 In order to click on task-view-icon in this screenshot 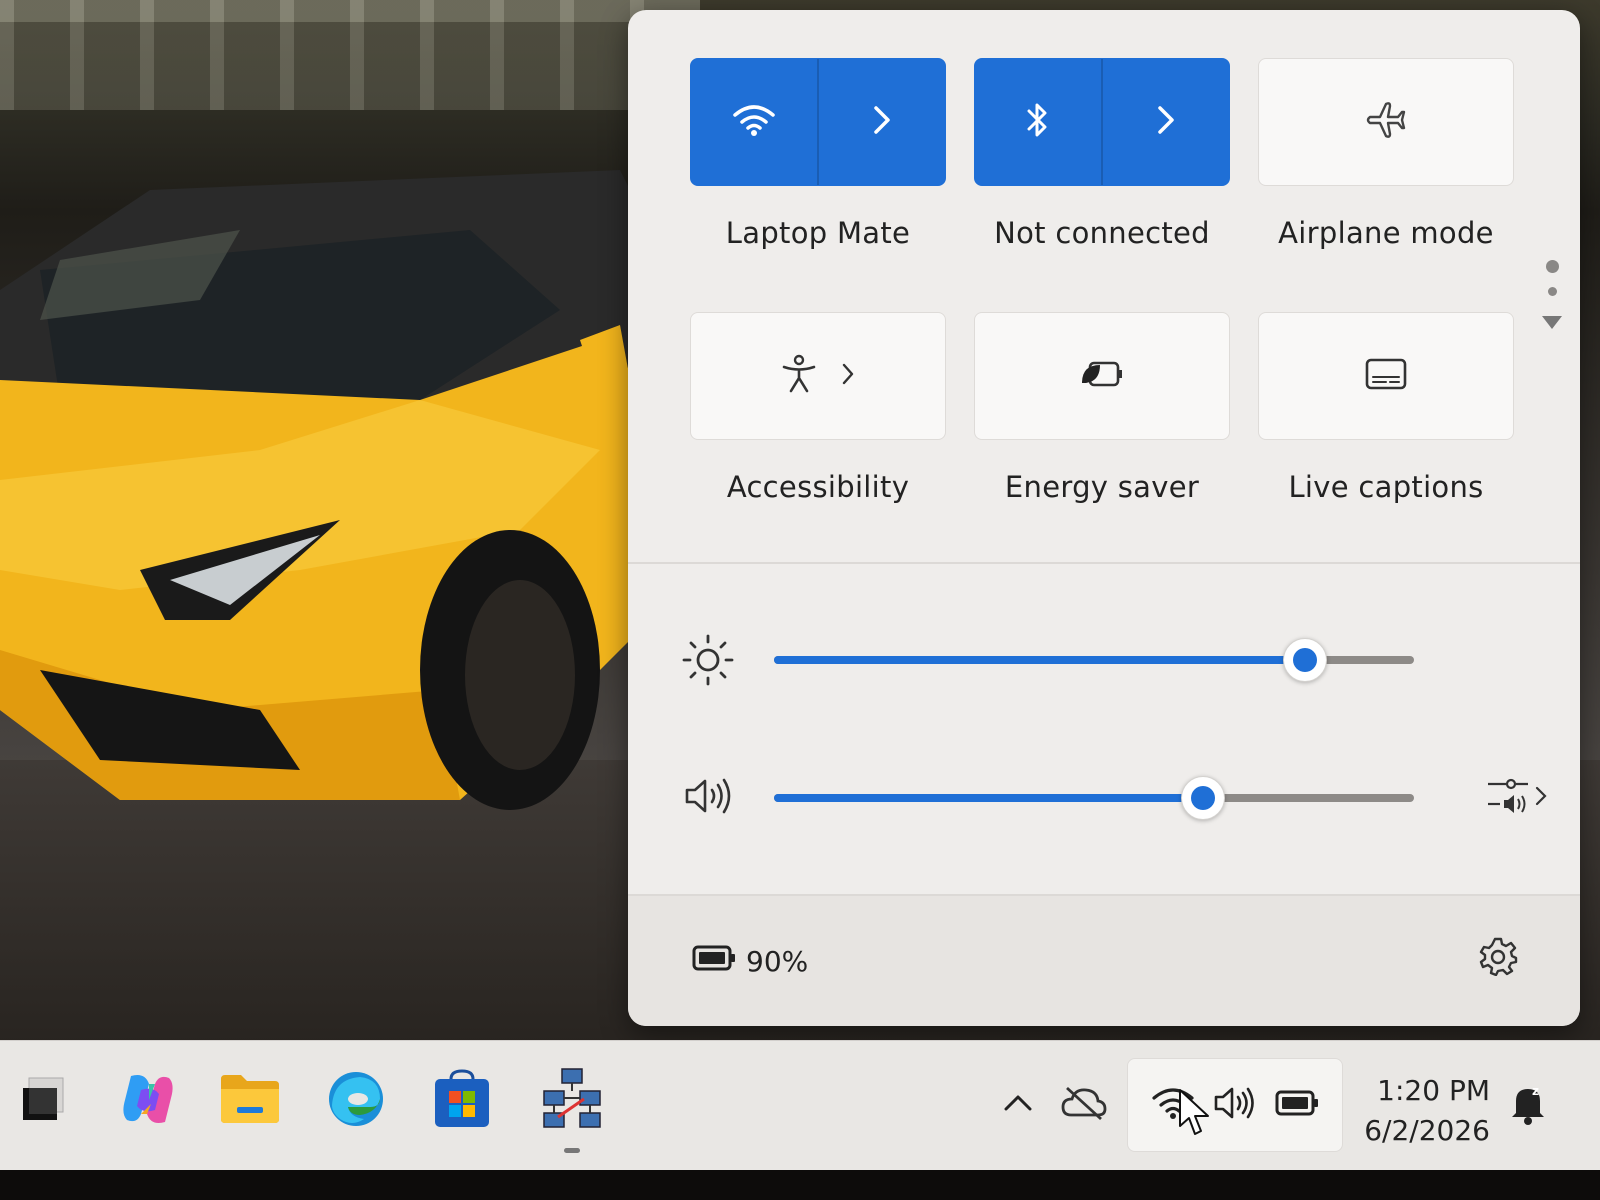, I will do `click(44, 1101)`.